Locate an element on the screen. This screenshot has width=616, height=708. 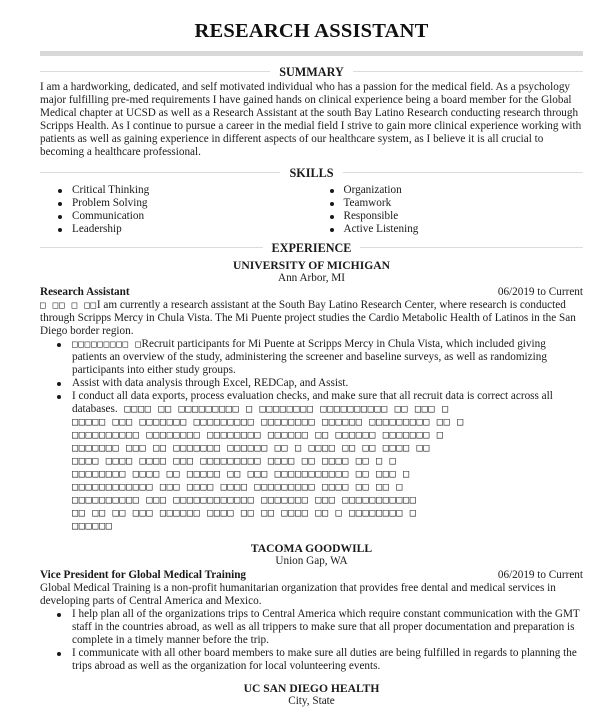
section-header-skills: SKILLS is located at coordinates (311, 173).